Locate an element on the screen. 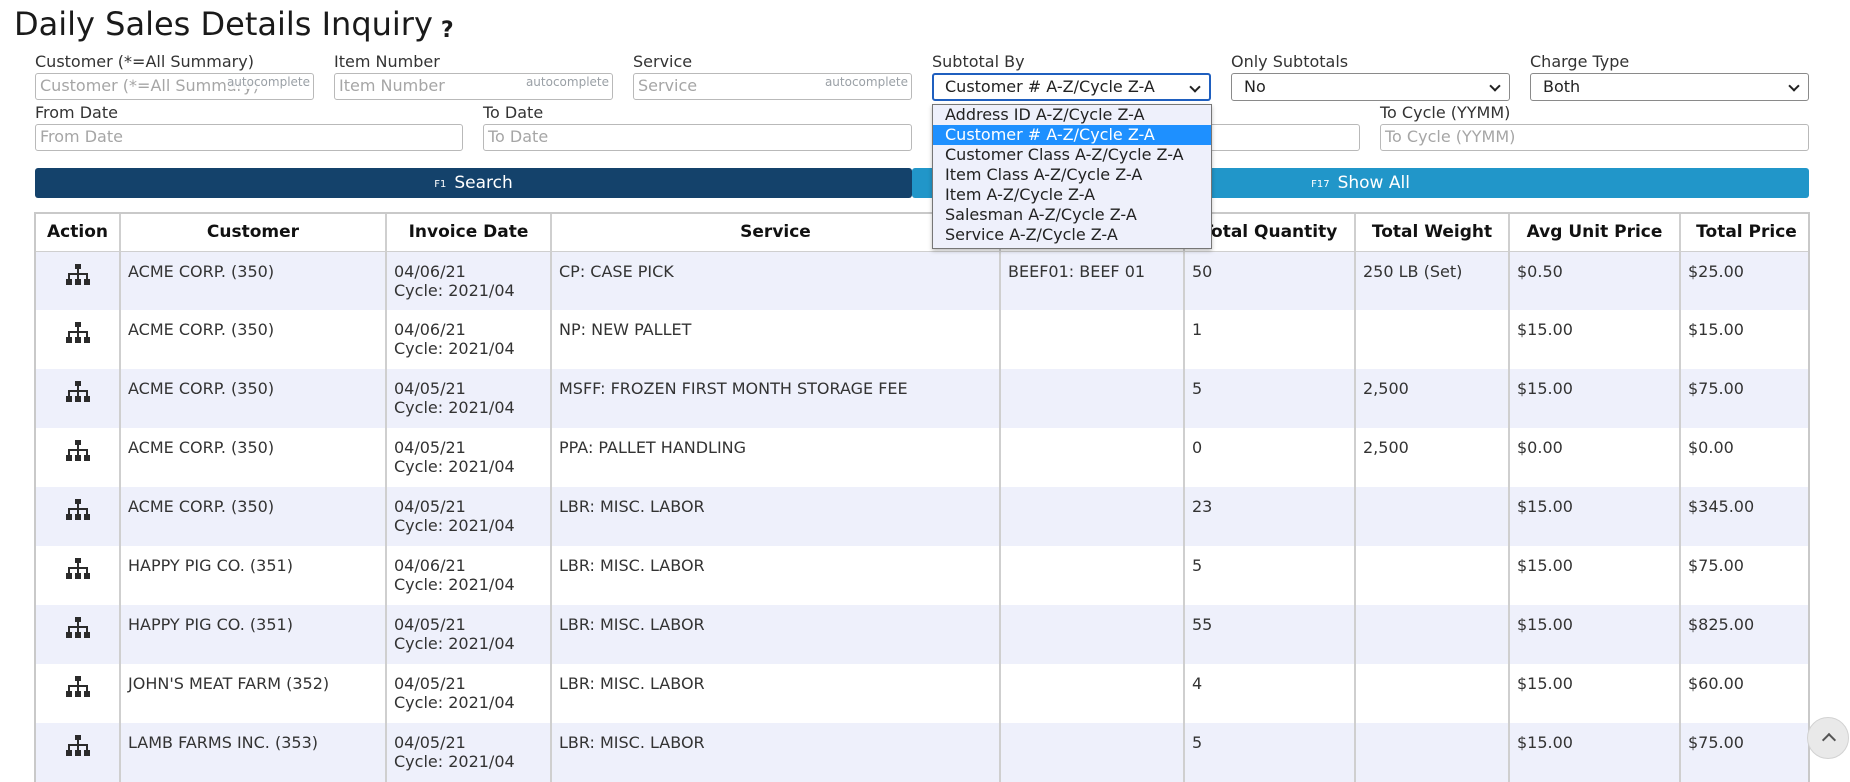 The width and height of the screenshot is (1850, 782). column-header-total-weight: Total Weight is located at coordinates (1432, 233).